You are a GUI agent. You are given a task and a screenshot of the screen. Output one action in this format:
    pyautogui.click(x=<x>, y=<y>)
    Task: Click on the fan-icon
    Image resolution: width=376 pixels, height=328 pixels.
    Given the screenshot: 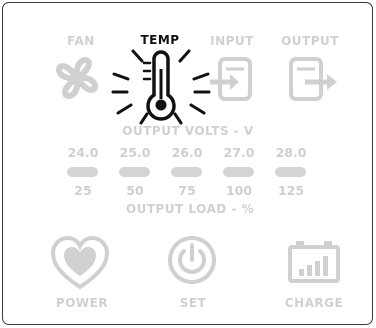 What is the action you would take?
    pyautogui.click(x=77, y=78)
    